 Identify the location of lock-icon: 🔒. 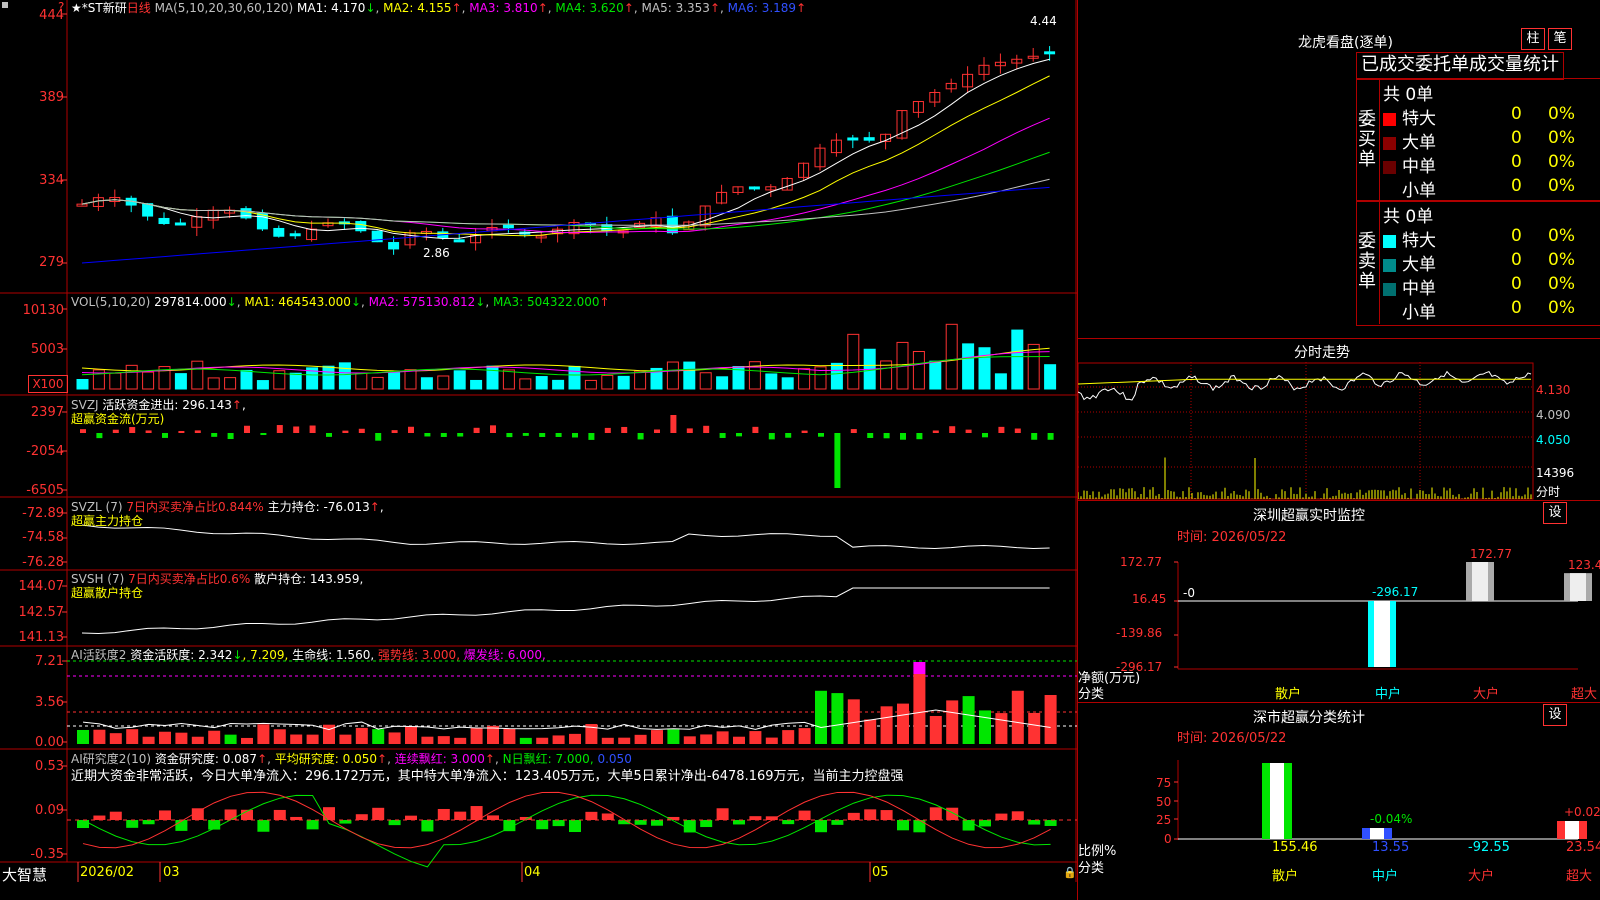
(1070, 872).